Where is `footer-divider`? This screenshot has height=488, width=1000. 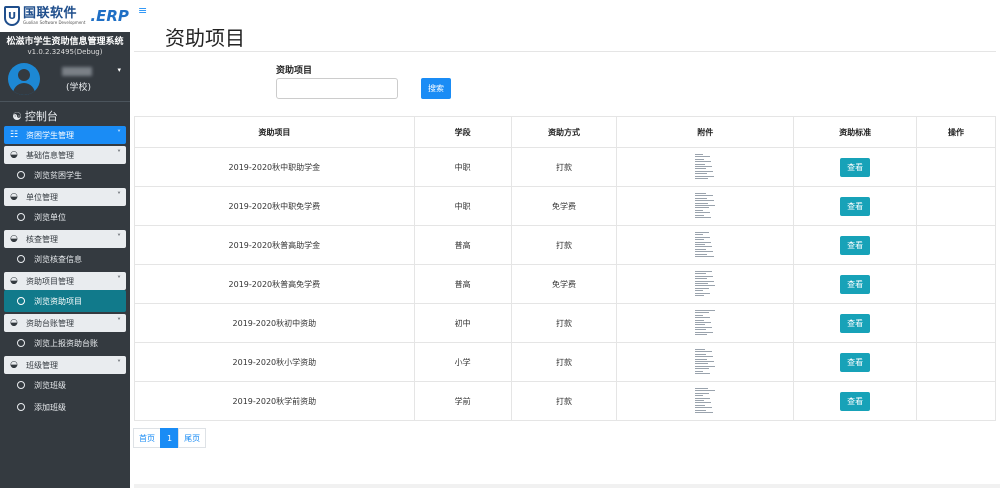
footer-divider is located at coordinates (567, 486).